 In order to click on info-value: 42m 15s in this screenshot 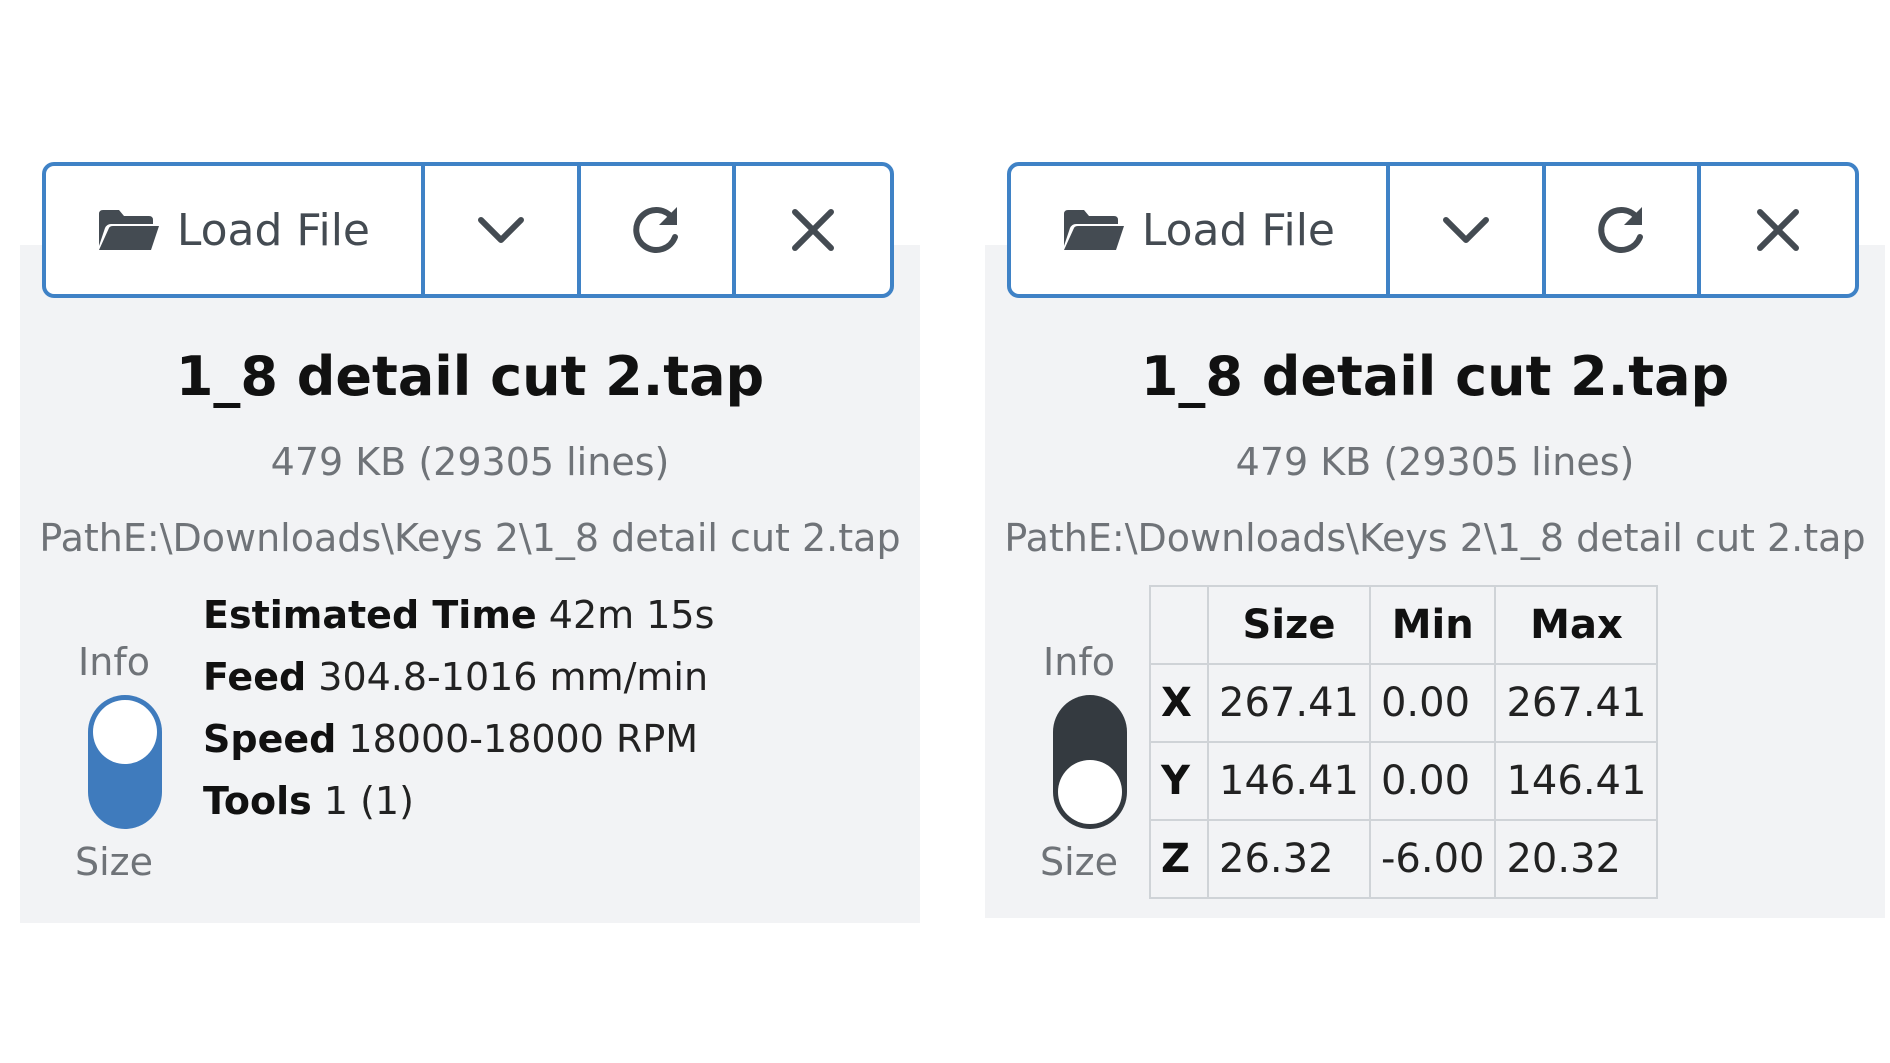, I will do `click(631, 615)`.